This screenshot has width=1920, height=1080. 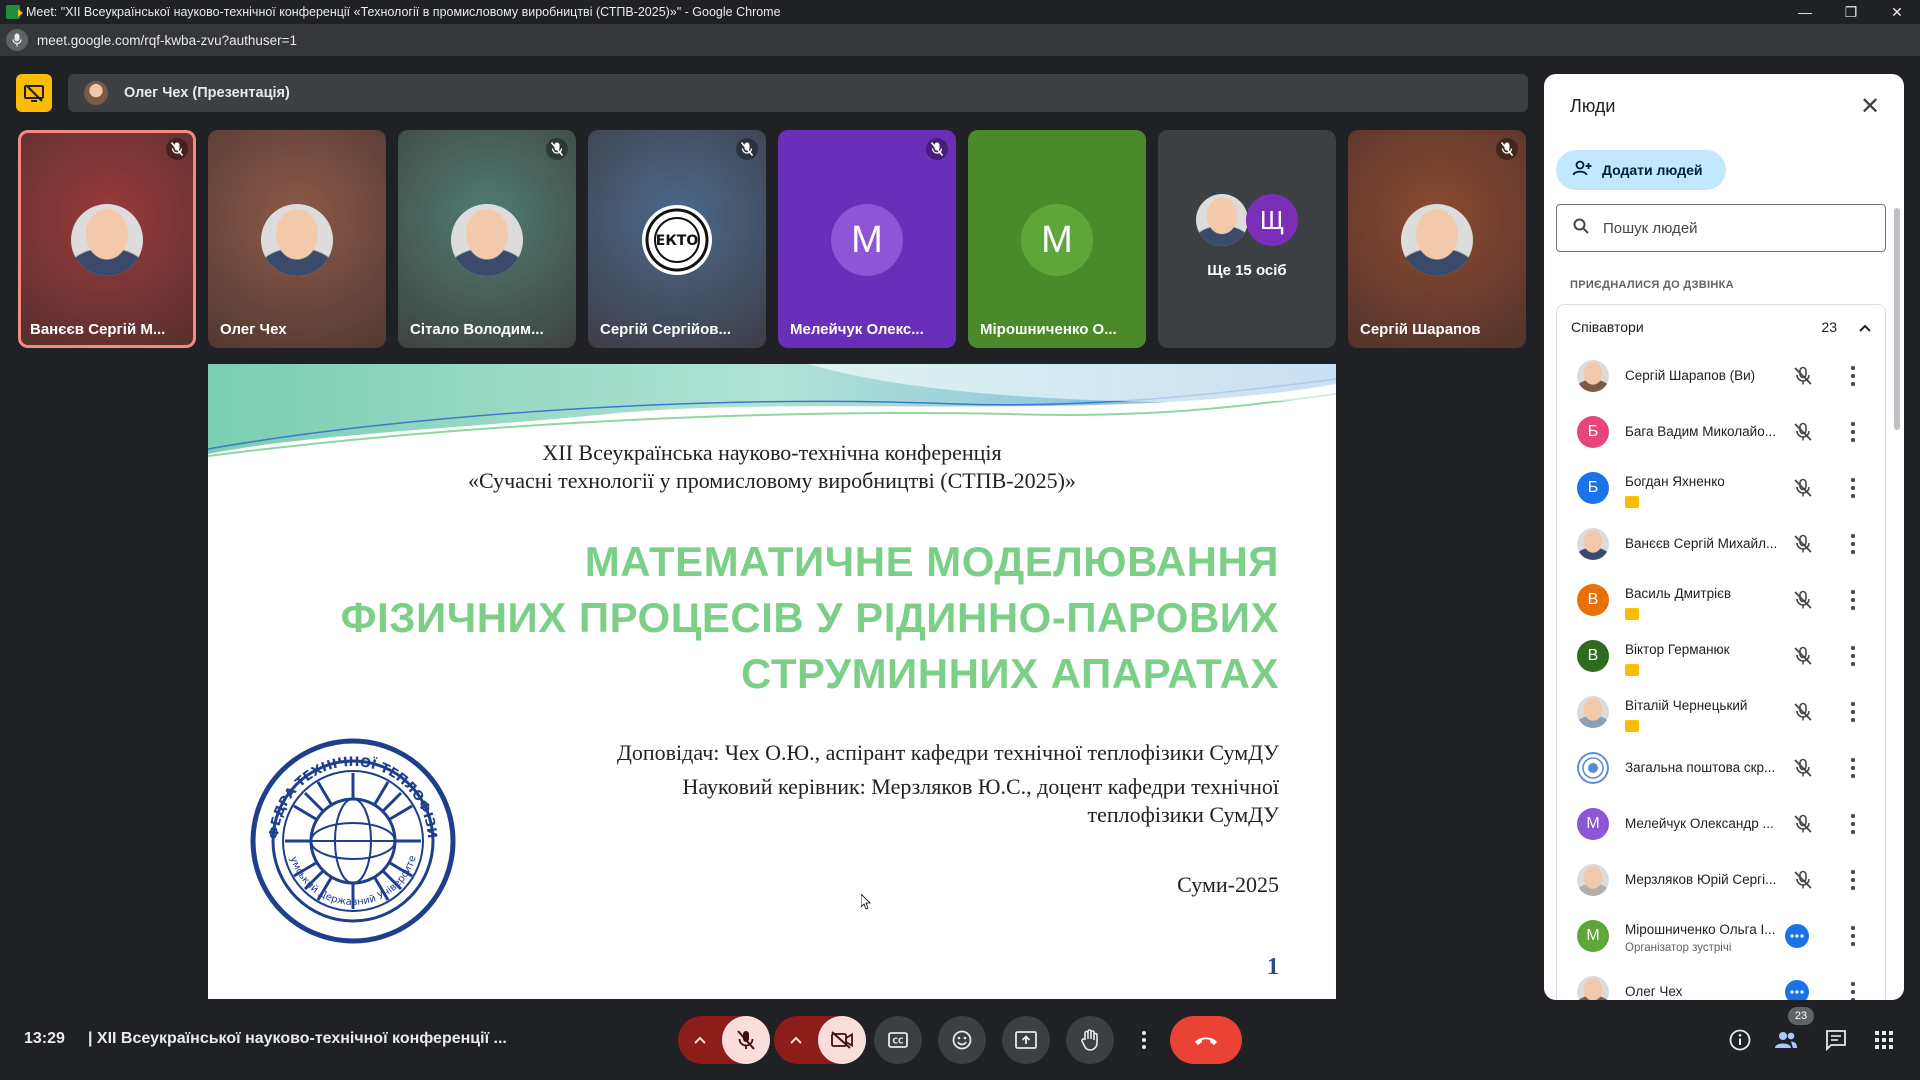 I want to click on meeting-info-button, so click(x=1740, y=1040).